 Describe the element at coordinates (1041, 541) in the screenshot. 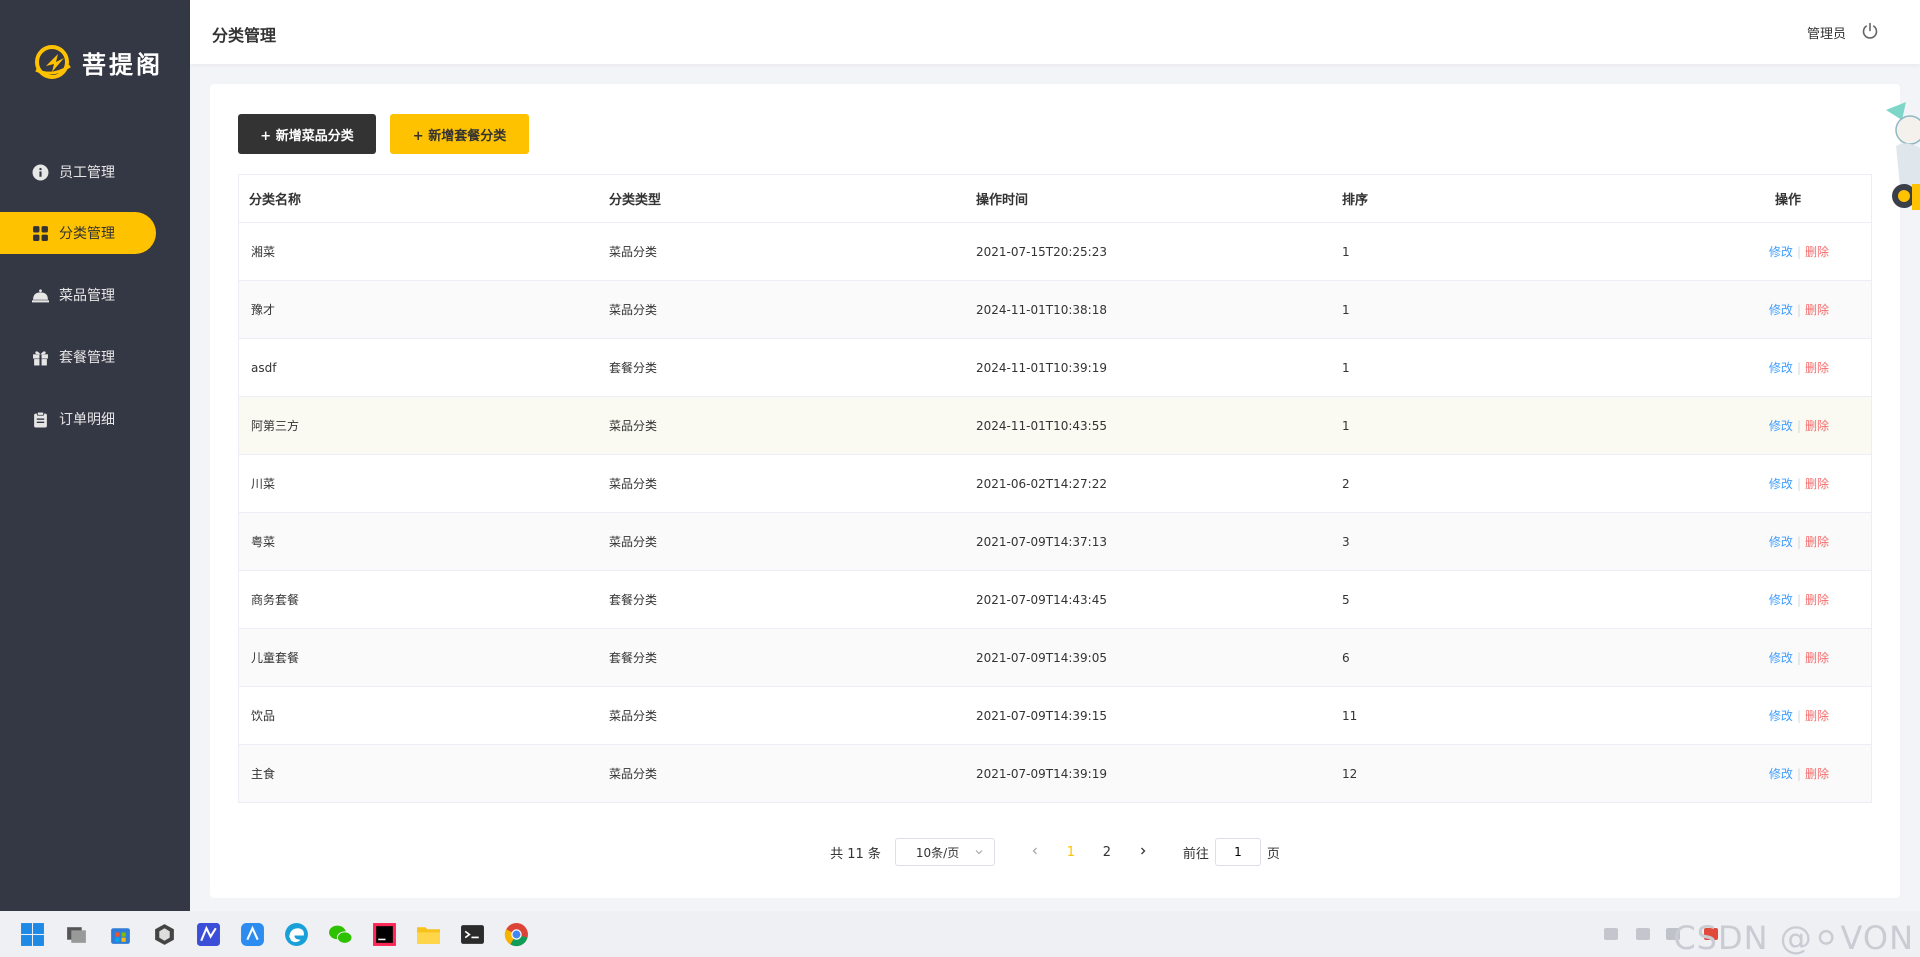

I see `cell-time: 2021-07-09T14:37:13` at that location.